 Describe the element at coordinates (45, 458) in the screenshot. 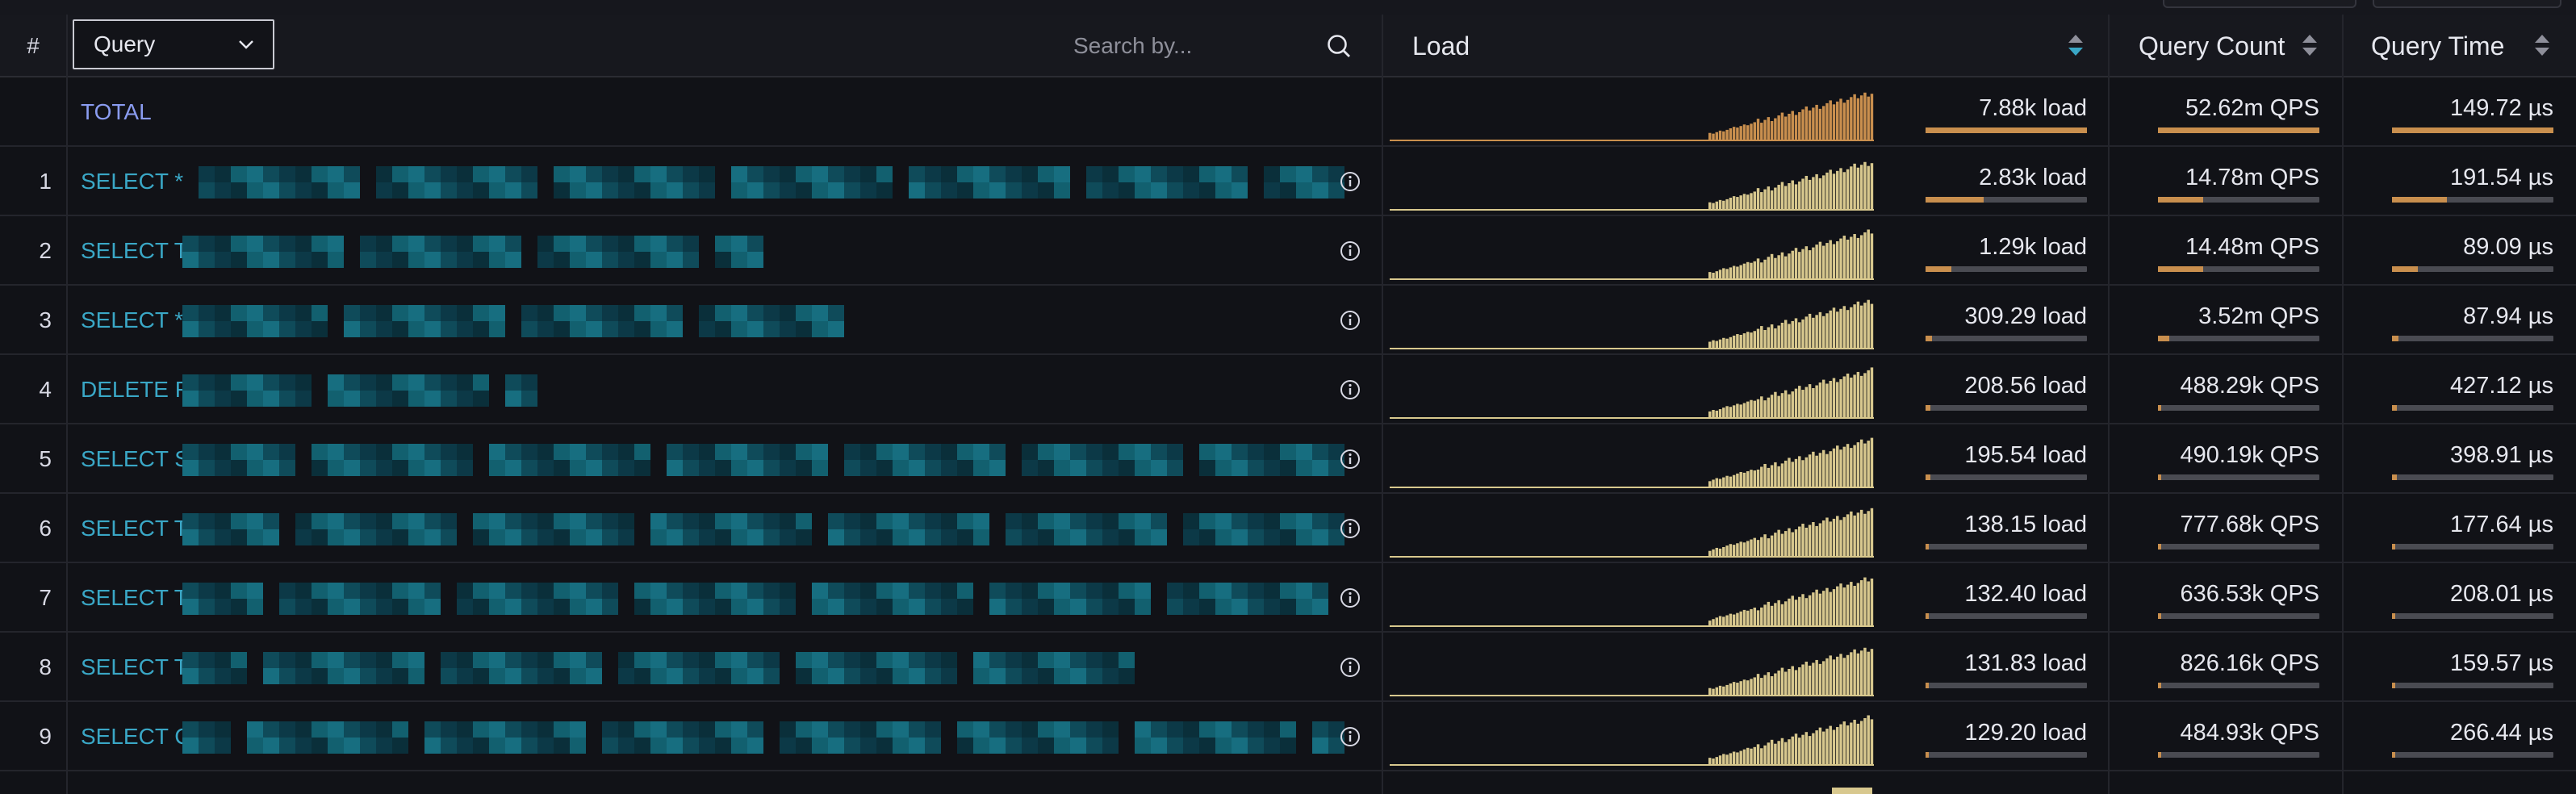

I see `row-index: 5` at that location.